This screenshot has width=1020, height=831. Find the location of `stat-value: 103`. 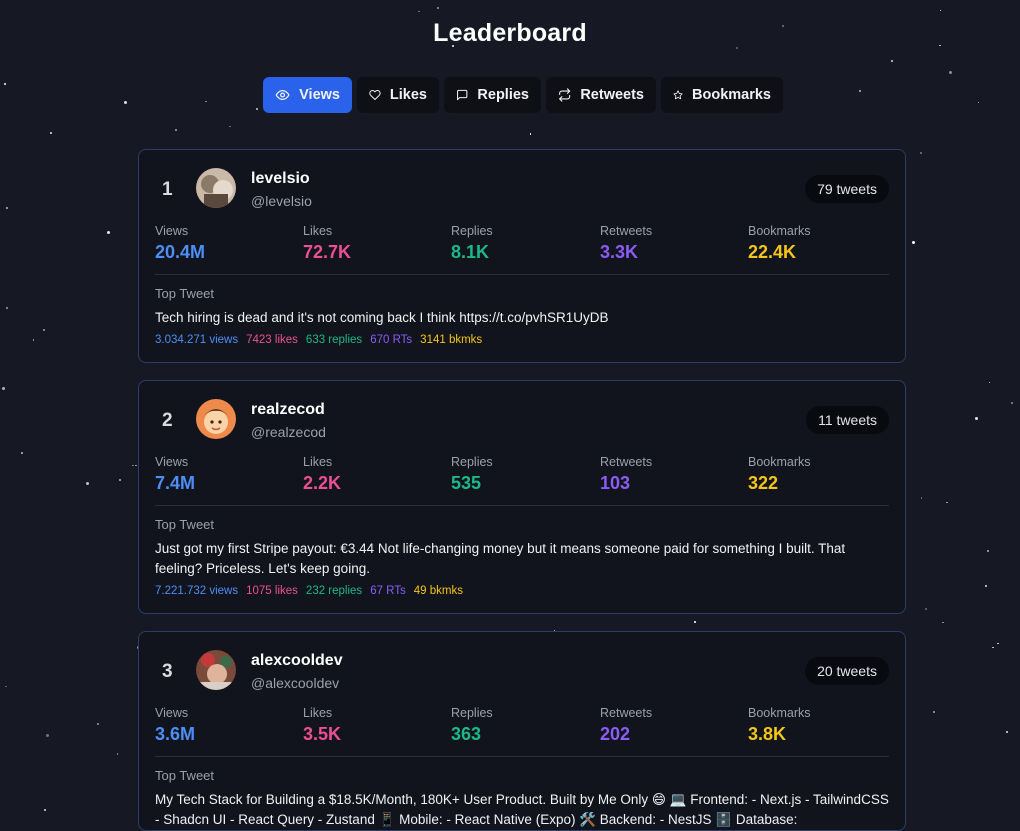

stat-value: 103 is located at coordinates (615, 483).